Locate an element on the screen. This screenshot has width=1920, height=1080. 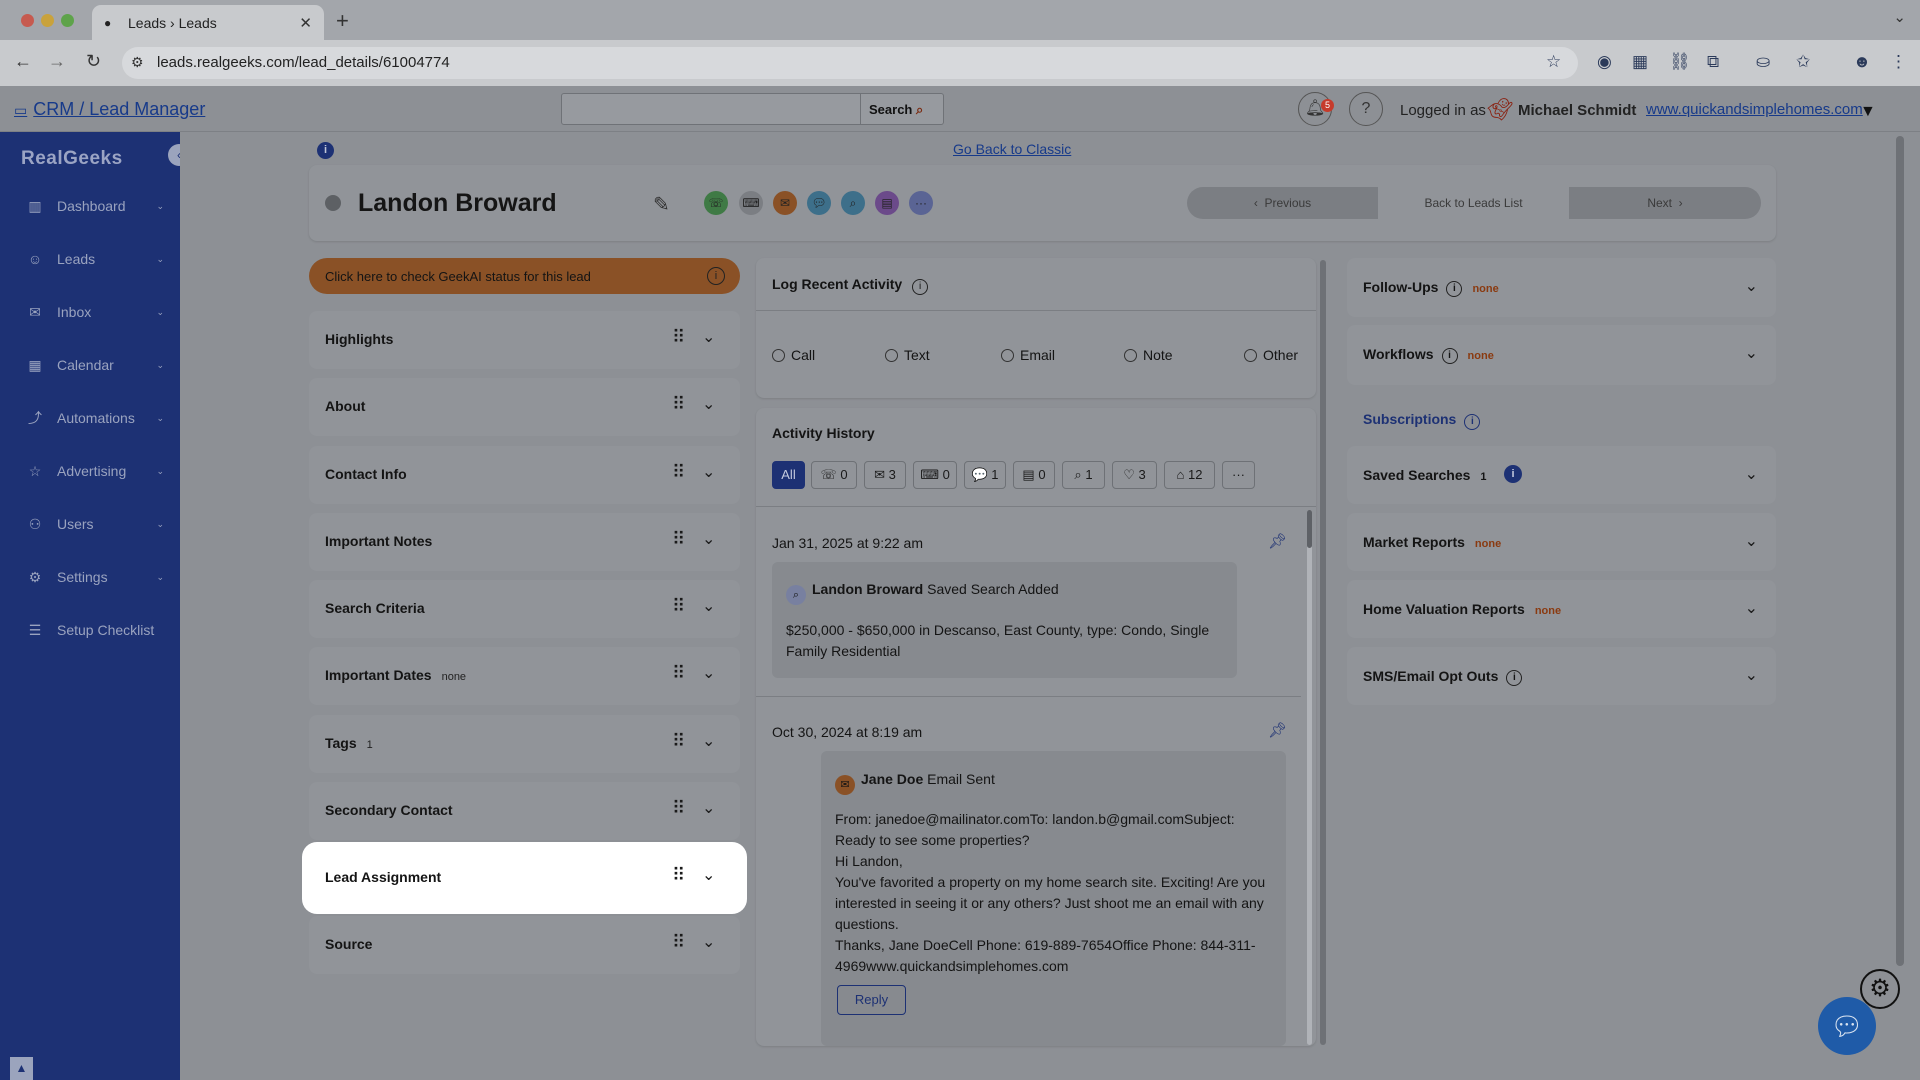
edit-pencil-icon: ✎ is located at coordinates (661, 204).